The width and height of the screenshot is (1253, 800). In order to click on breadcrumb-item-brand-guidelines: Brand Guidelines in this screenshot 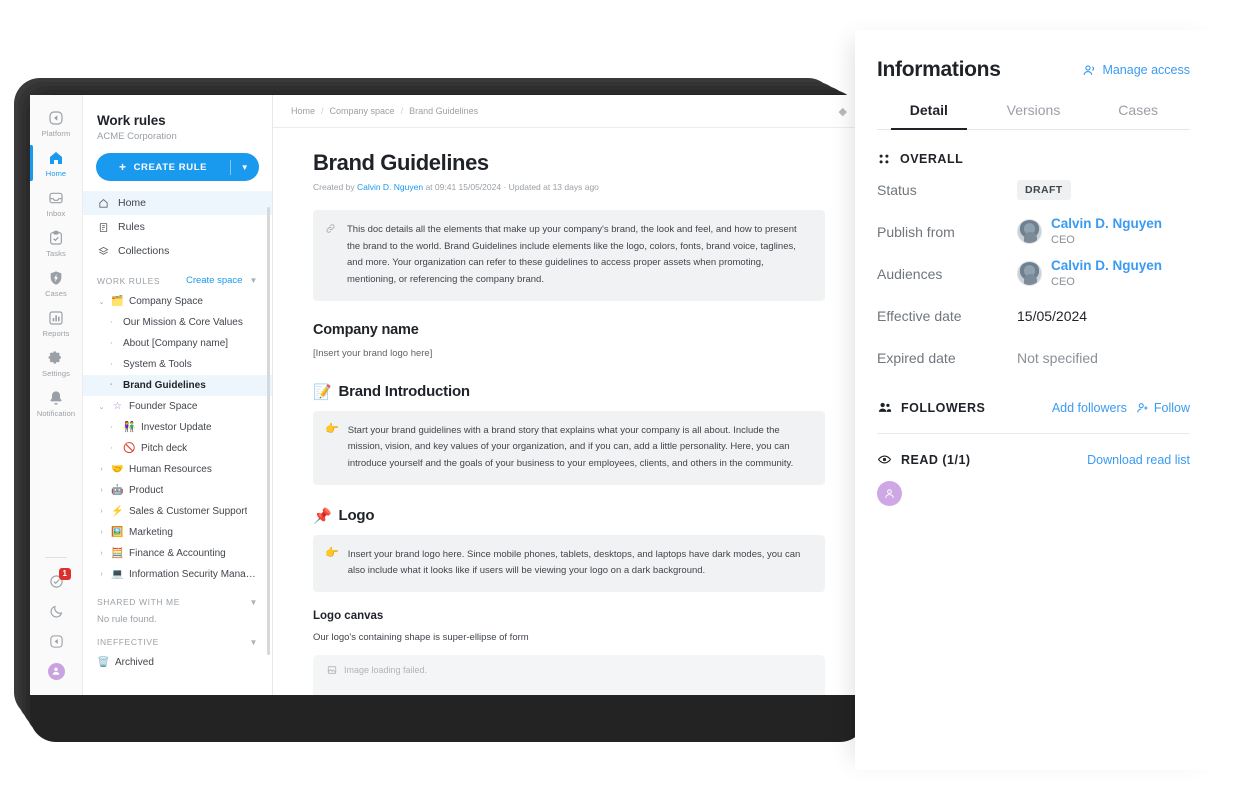, I will do `click(443, 111)`.